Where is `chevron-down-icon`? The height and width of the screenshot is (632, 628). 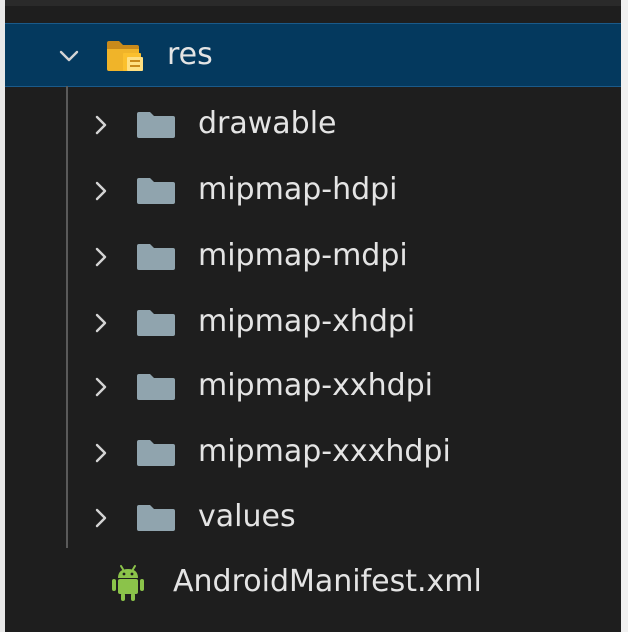
chevron-down-icon is located at coordinates (69, 56).